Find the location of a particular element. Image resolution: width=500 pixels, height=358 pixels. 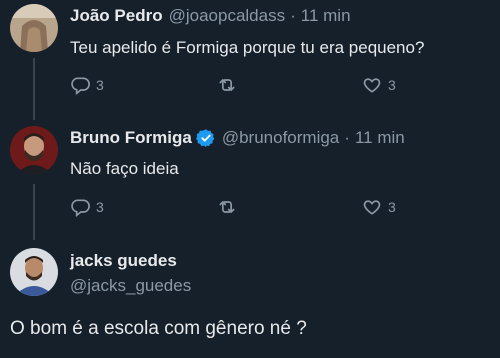

tweet-text: O bom é a escola com gênero né ? is located at coordinates (158, 328).